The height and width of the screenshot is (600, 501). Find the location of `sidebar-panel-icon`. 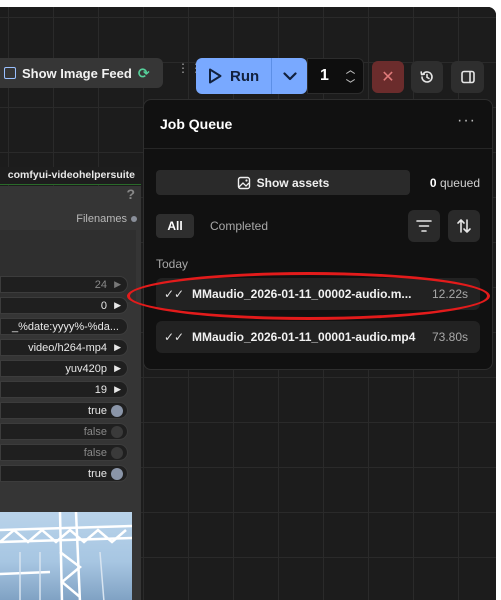

sidebar-panel-icon is located at coordinates (467, 77).